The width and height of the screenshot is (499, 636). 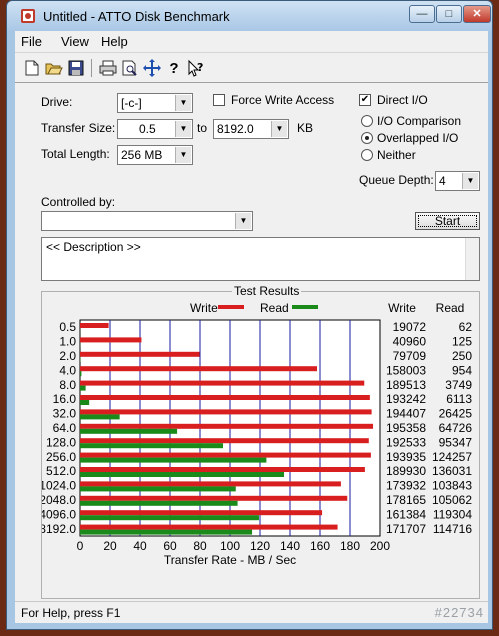 I want to click on category-label: 32.0, so click(x=65, y=414).